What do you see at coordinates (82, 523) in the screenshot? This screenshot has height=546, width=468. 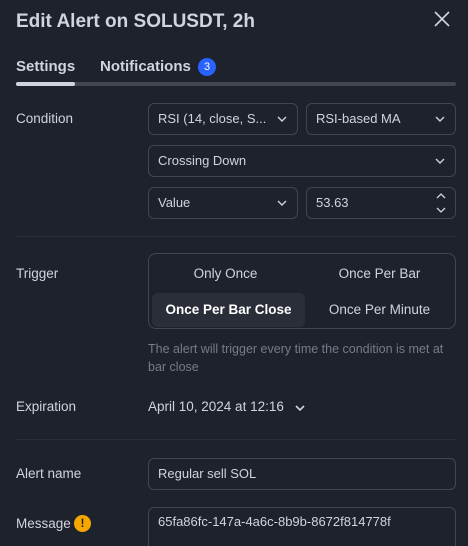 I see `warning-icon: !` at bounding box center [82, 523].